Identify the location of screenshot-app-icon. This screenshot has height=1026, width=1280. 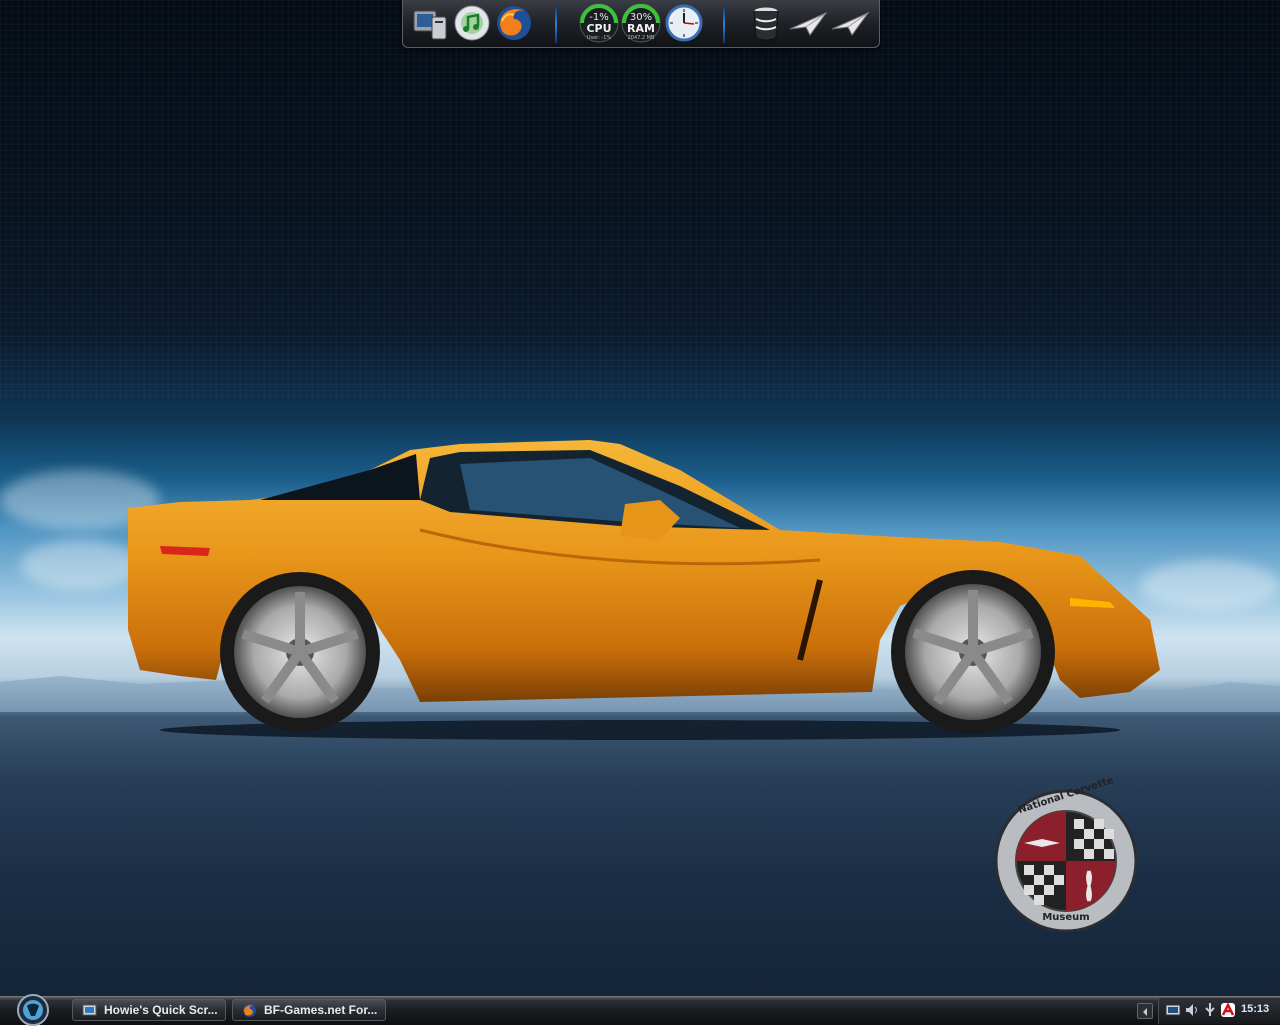
(89, 1010).